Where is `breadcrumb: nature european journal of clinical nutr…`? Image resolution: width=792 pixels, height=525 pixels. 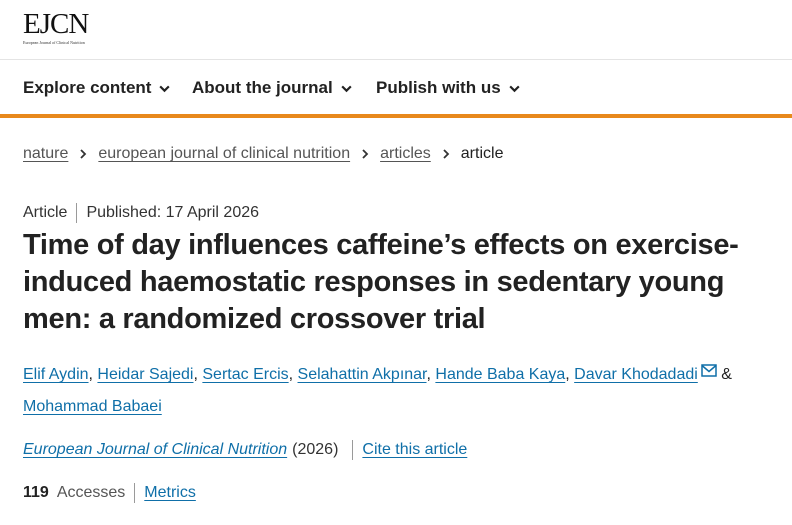 breadcrumb: nature european journal of clinical nutr… is located at coordinates (263, 154).